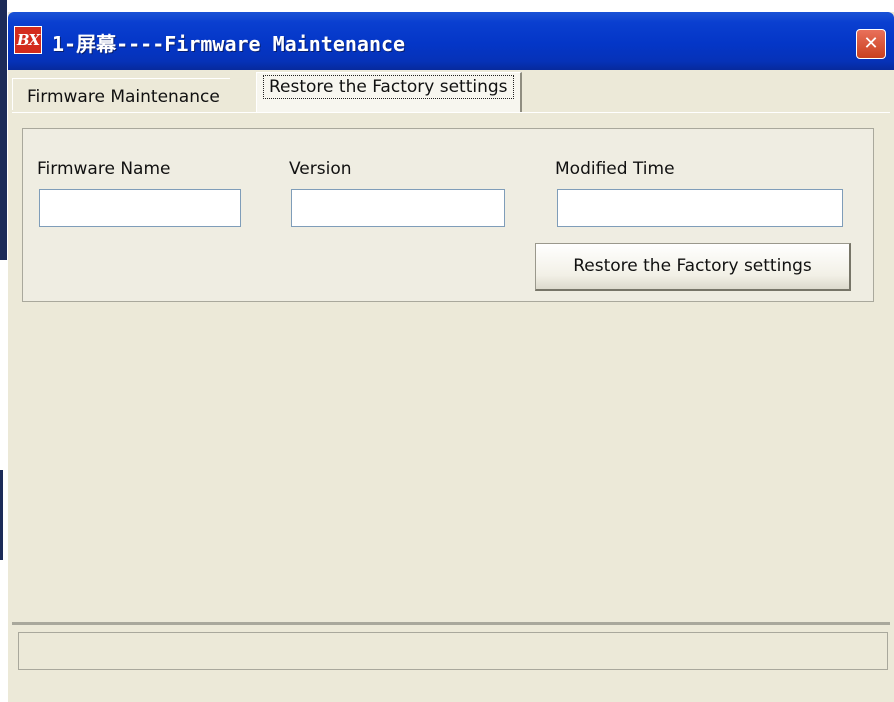 The image size is (894, 702). What do you see at coordinates (453, 651) in the screenshot?
I see `status-bar` at bounding box center [453, 651].